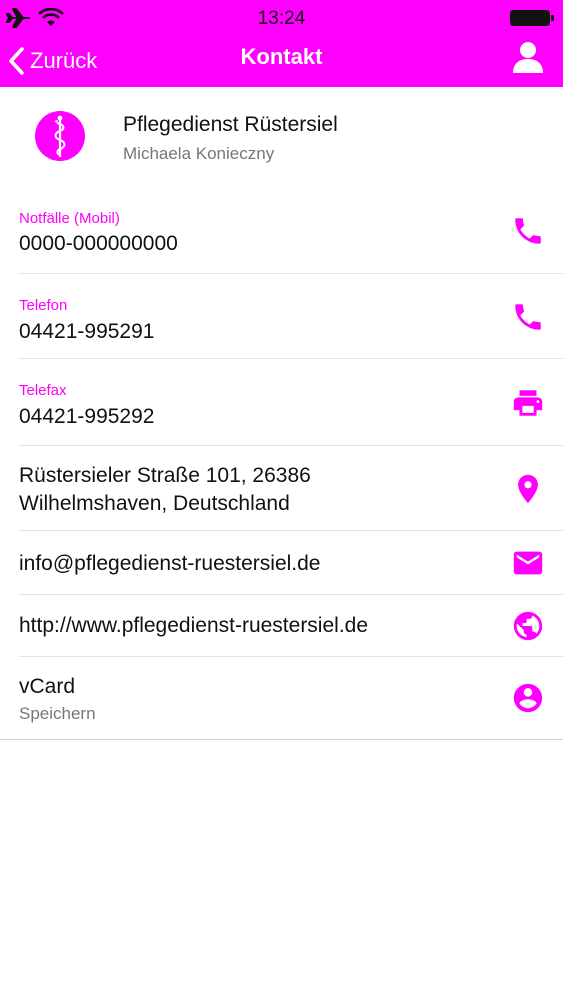  I want to click on list-bottom-divider, so click(281, 739).